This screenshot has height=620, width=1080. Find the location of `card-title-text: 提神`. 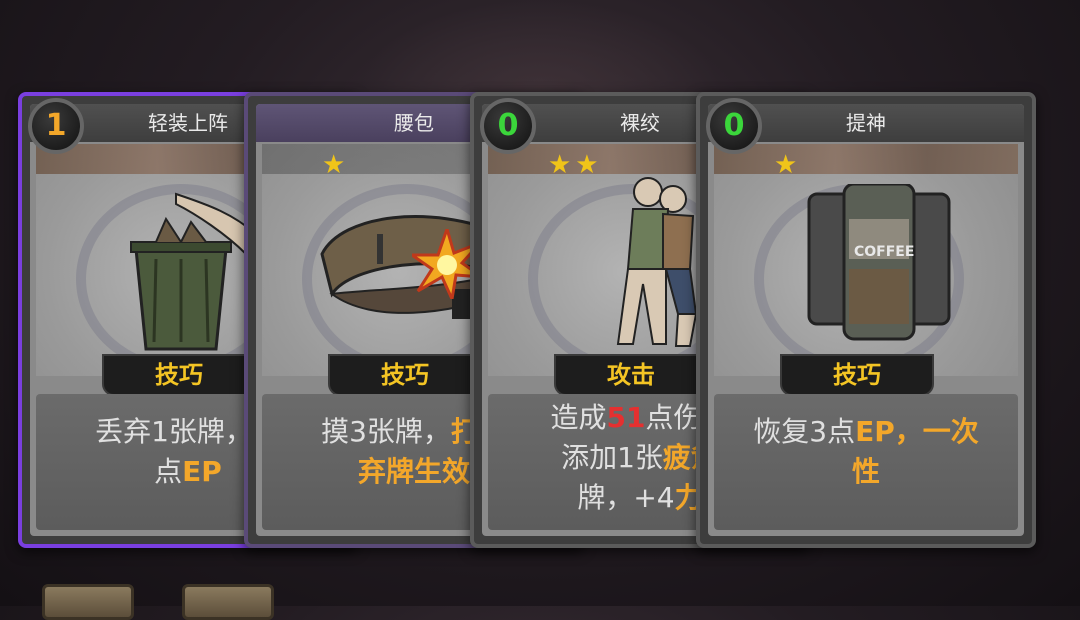

card-title-text: 提神 is located at coordinates (866, 123).